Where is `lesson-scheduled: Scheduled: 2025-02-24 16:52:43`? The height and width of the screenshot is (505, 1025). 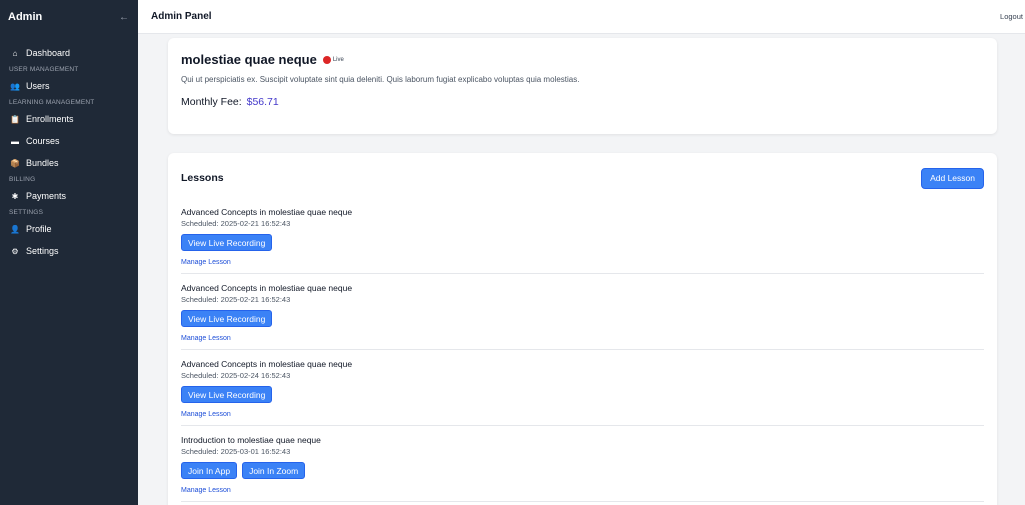 lesson-scheduled: Scheduled: 2025-02-24 16:52:43 is located at coordinates (236, 375).